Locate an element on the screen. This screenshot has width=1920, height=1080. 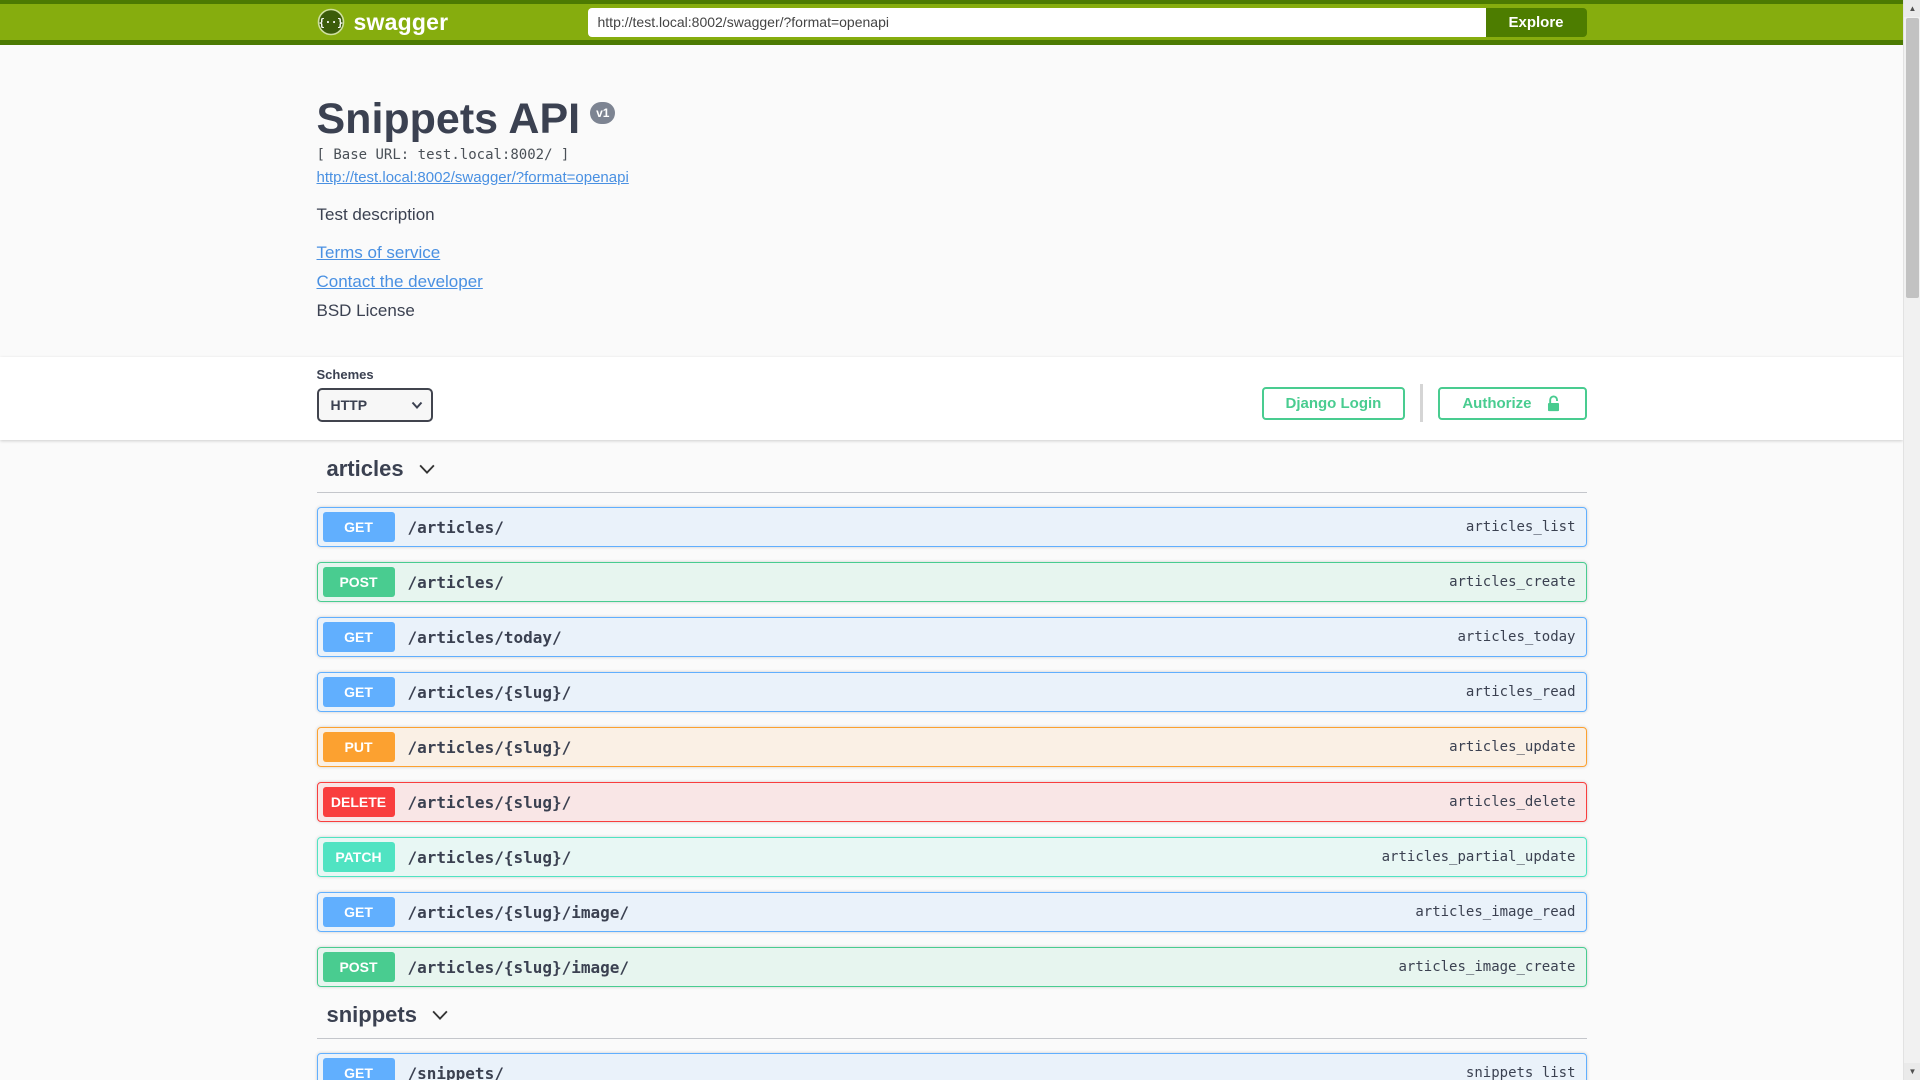
operation-row: GET /articles/ articles_list is located at coordinates (951, 527).